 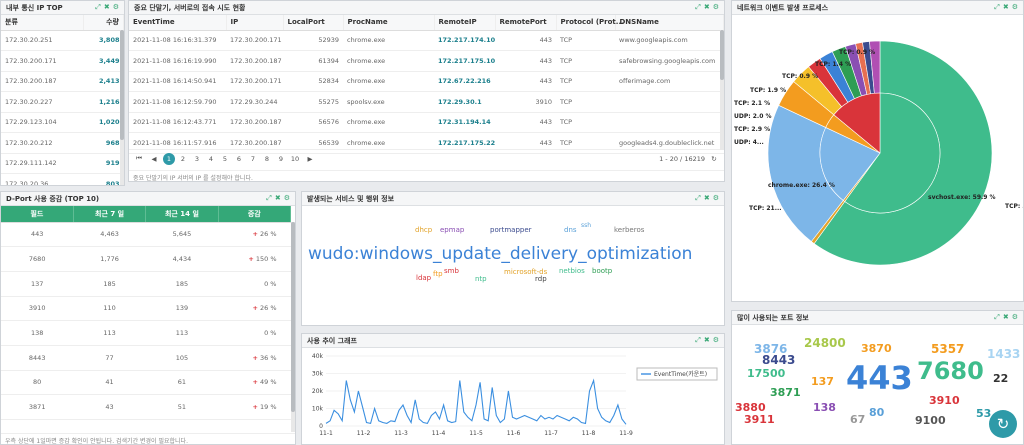 I want to click on service-word: portmapper, so click(x=511, y=230).